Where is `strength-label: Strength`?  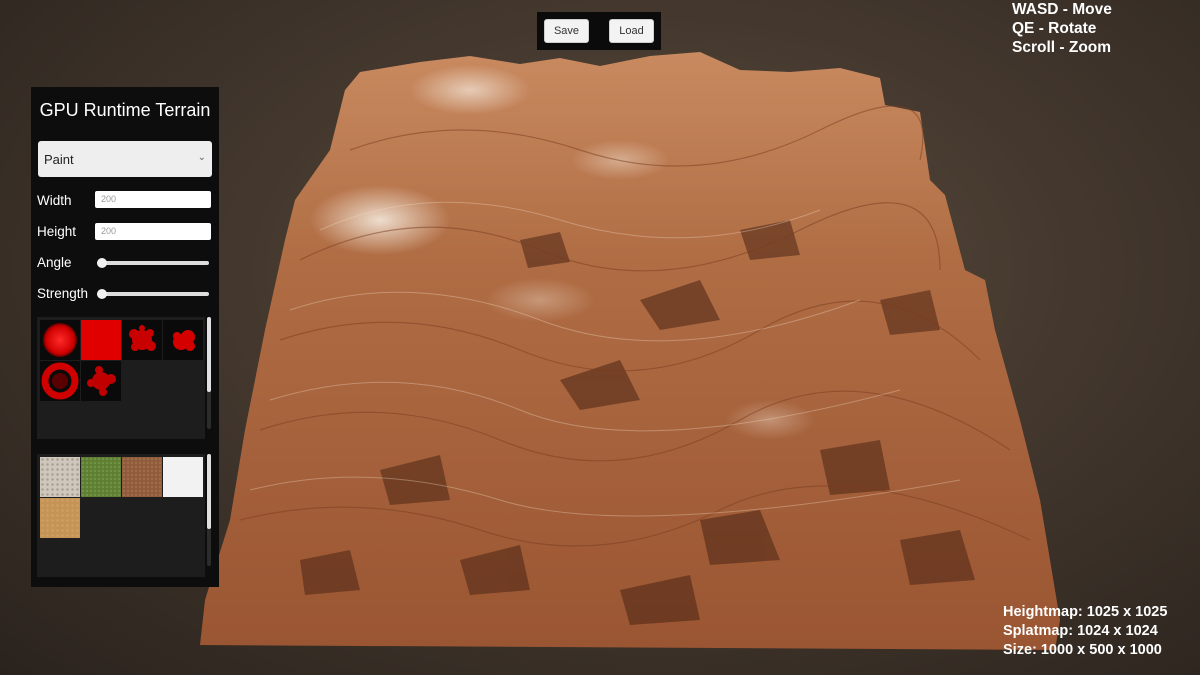 strength-label: Strength is located at coordinates (63, 293).